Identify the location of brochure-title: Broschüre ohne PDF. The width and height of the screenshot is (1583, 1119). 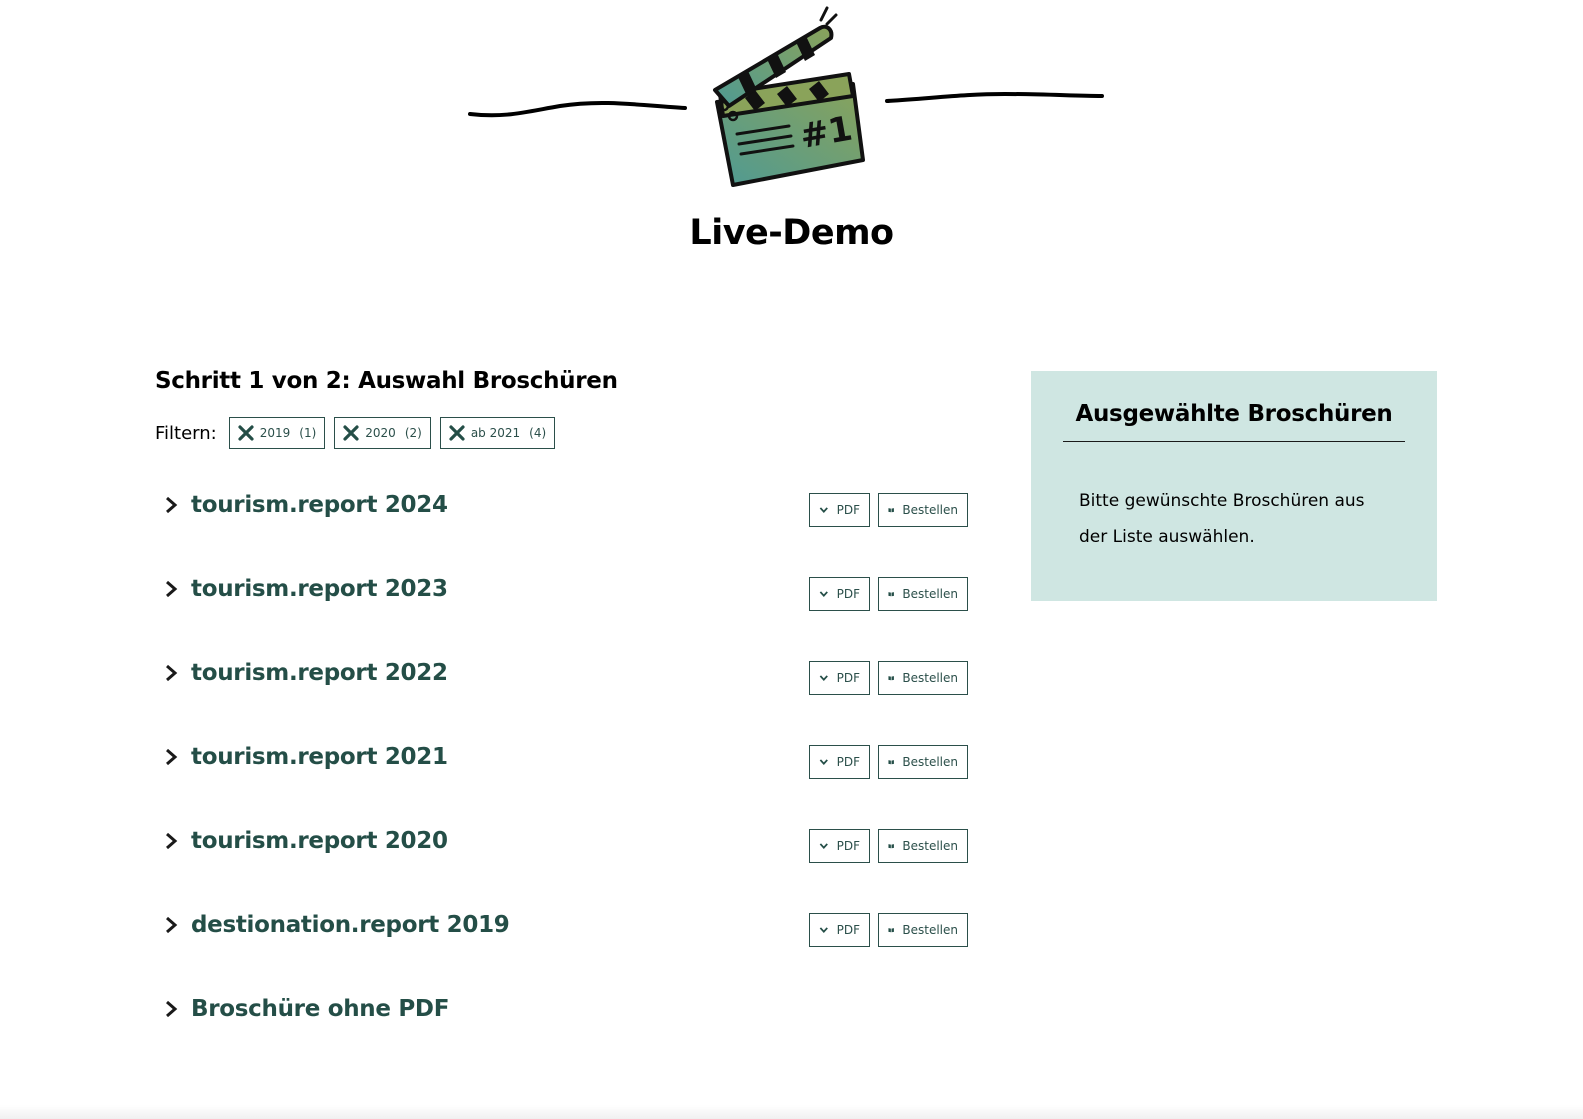
(320, 1009).